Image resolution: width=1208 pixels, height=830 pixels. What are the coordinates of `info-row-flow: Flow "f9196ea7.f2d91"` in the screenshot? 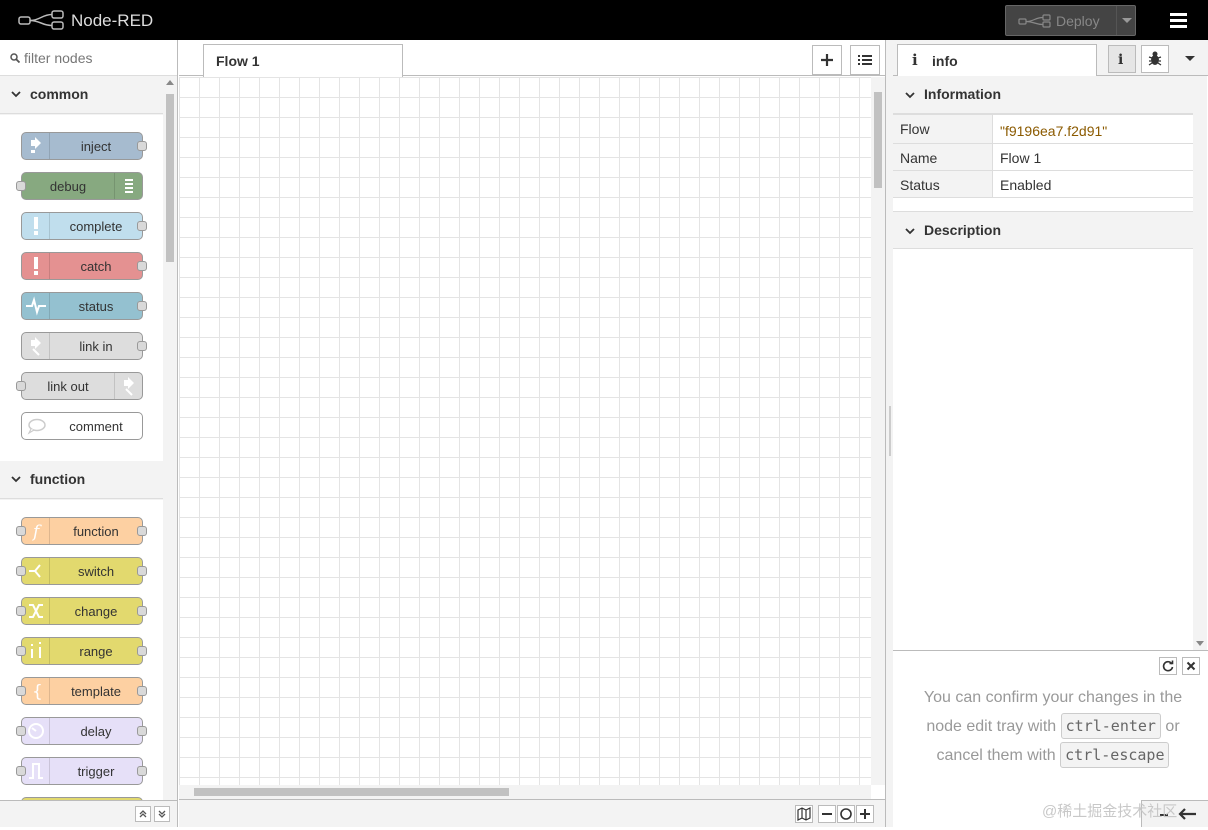 It's located at (1043, 129).